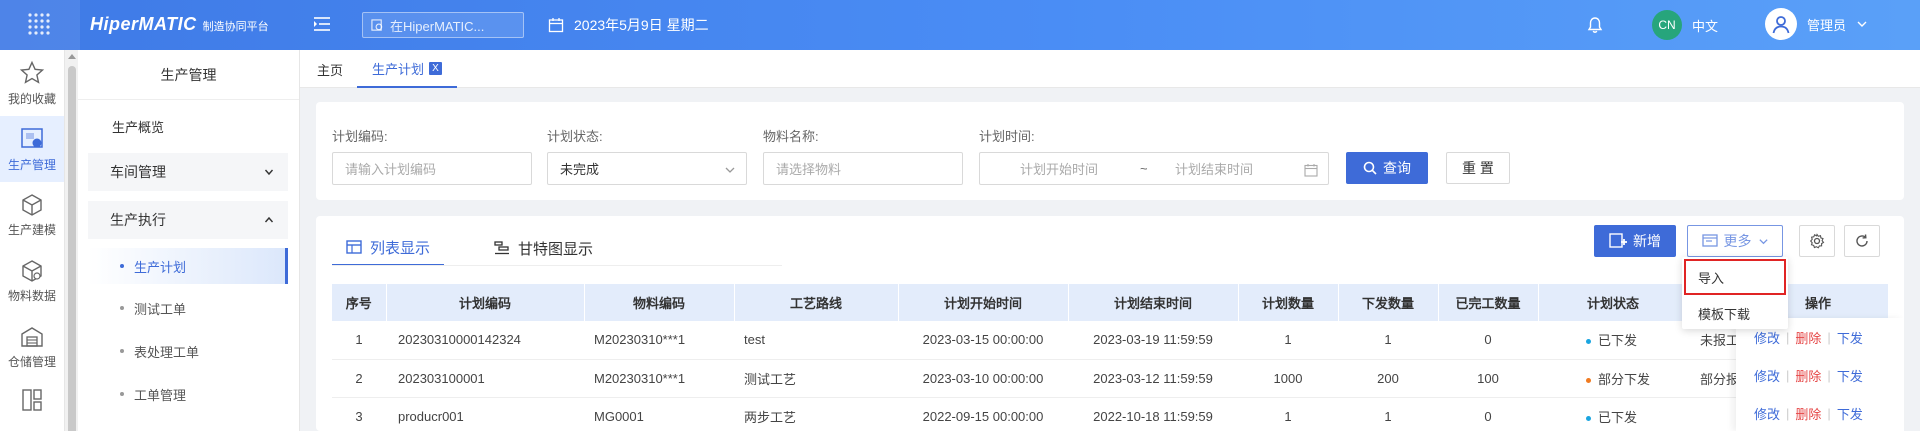 The height and width of the screenshot is (431, 1920). I want to click on cell-plan-code: 202303100001, so click(485, 378).